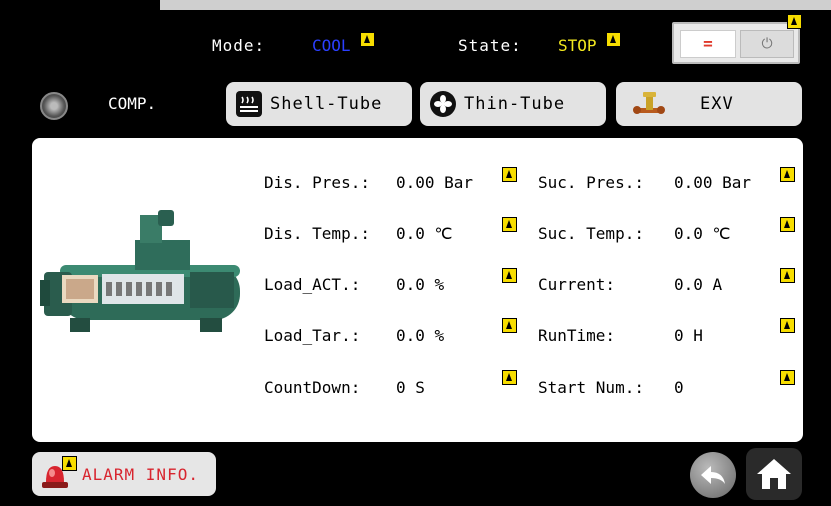  Describe the element at coordinates (424, 233) in the screenshot. I see `dis-temp-value: 0.0 ℃` at that location.